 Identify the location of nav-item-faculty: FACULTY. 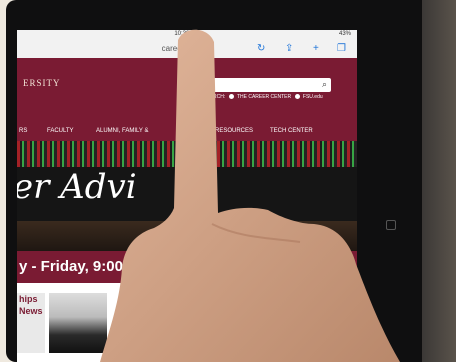
(60, 131).